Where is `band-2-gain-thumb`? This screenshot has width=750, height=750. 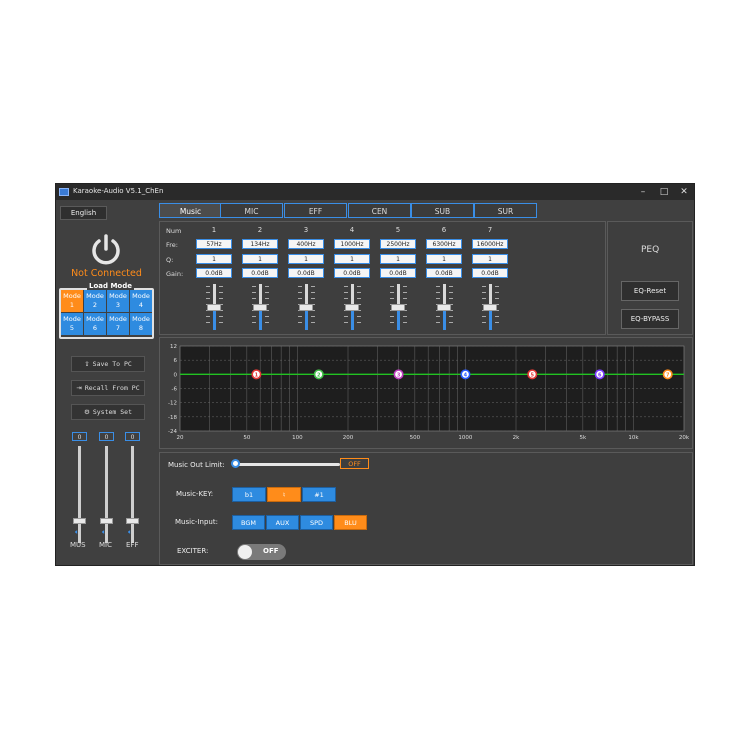
band-2-gain-thumb is located at coordinates (260, 307).